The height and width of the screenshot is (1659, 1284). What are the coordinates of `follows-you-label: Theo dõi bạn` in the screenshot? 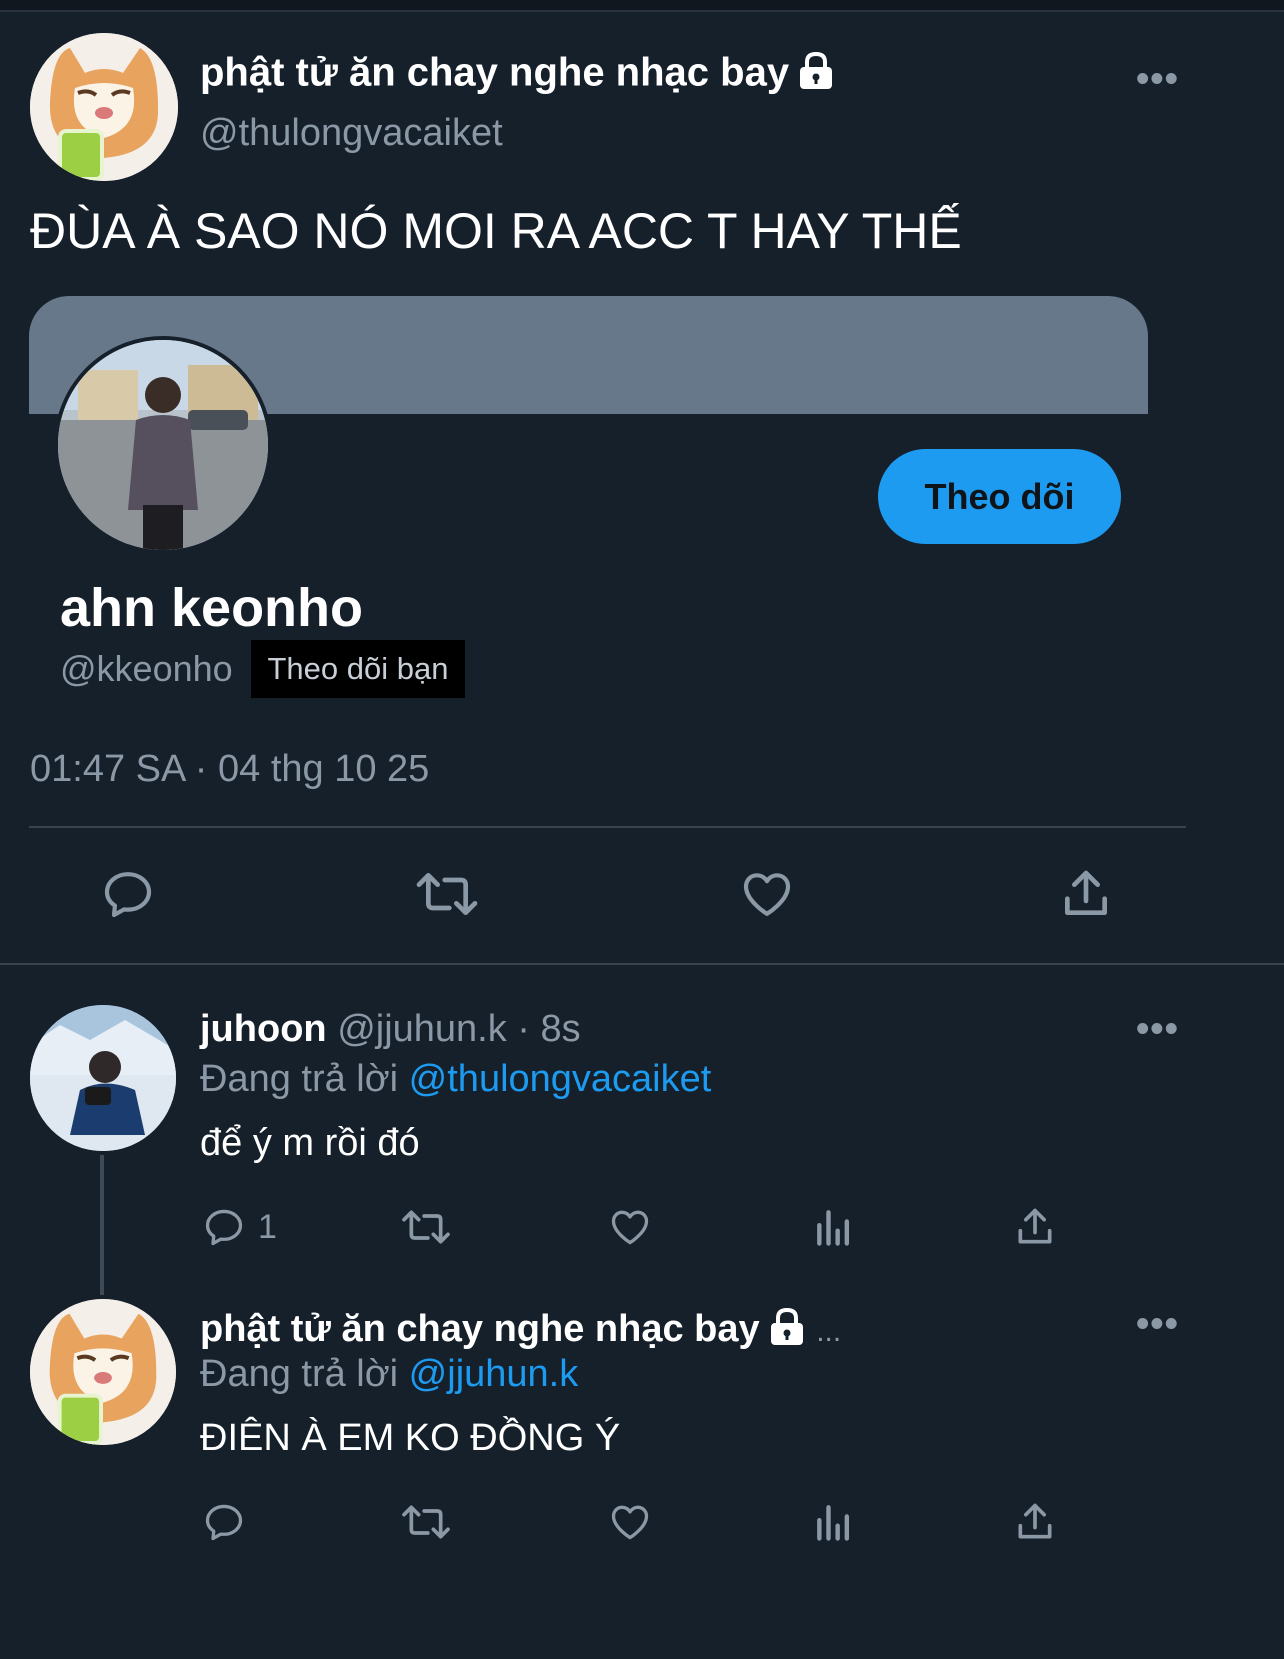 It's located at (358, 668).